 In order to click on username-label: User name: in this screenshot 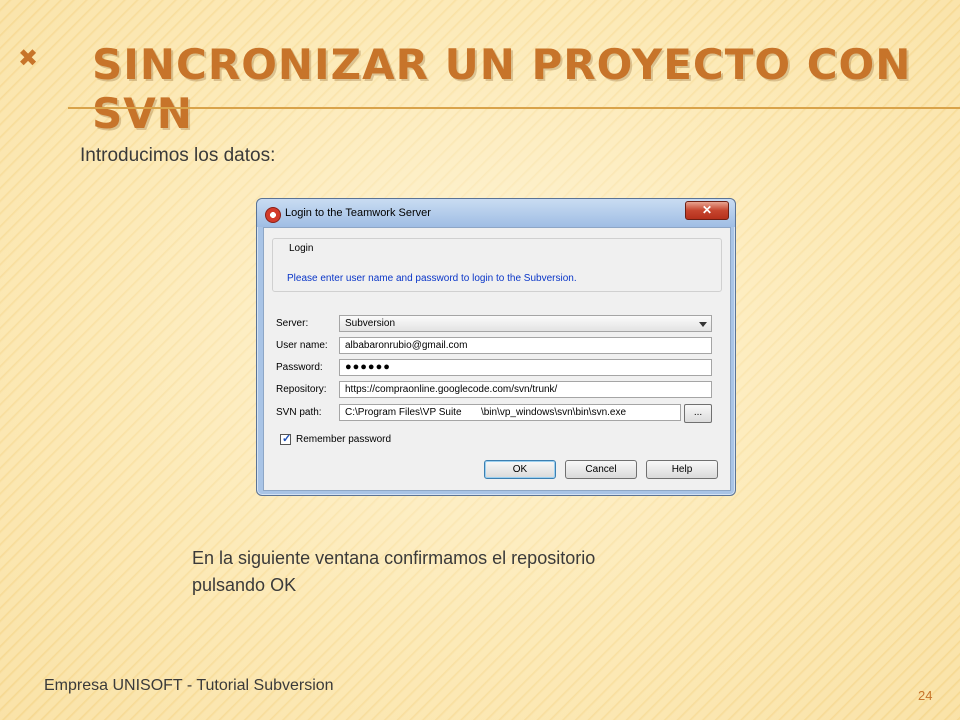, I will do `click(302, 345)`.